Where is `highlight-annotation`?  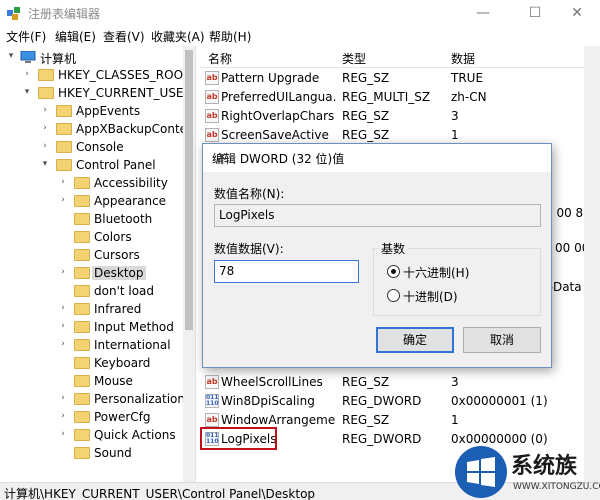
highlight-annotation is located at coordinates (238, 438).